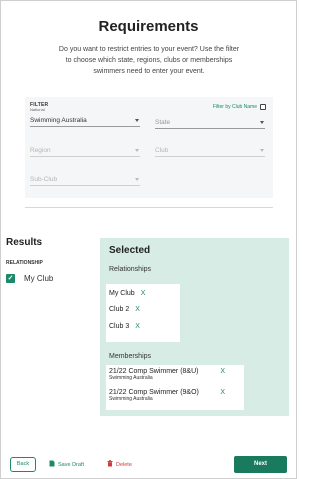  Describe the element at coordinates (71, 464) in the screenshot. I see `save-draft-label: Save Draft` at that location.